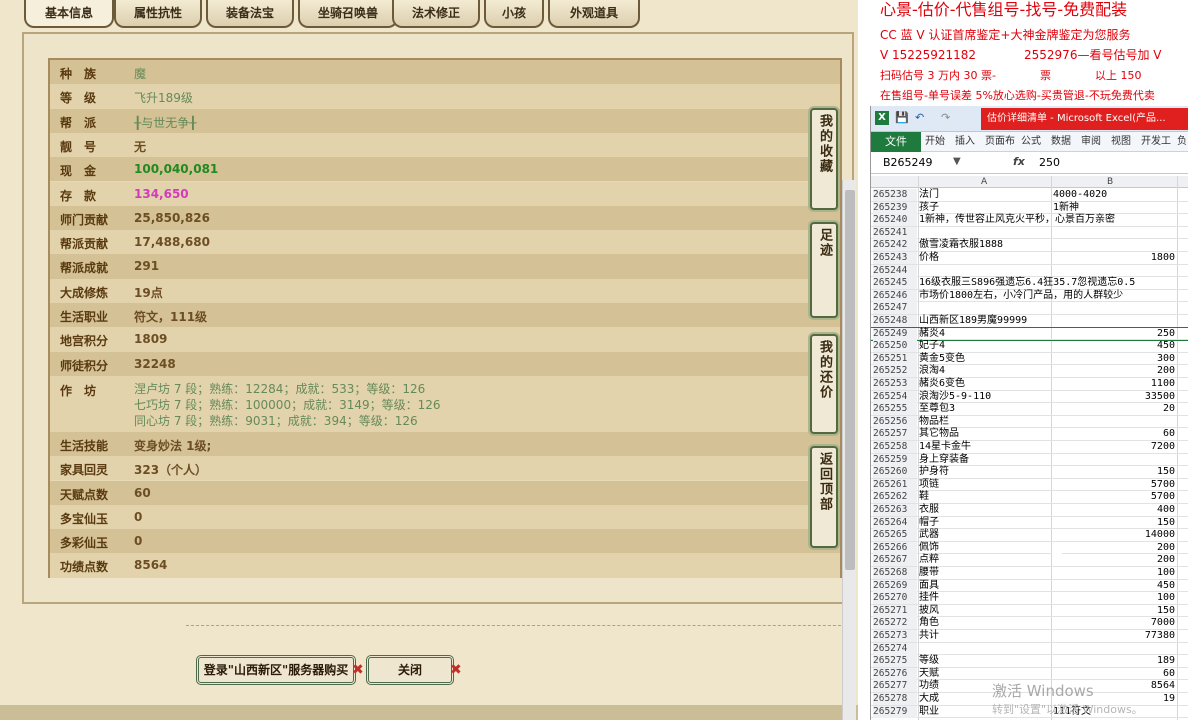  I want to click on cell-a: 浪淘沙5-9-110, so click(955, 397).